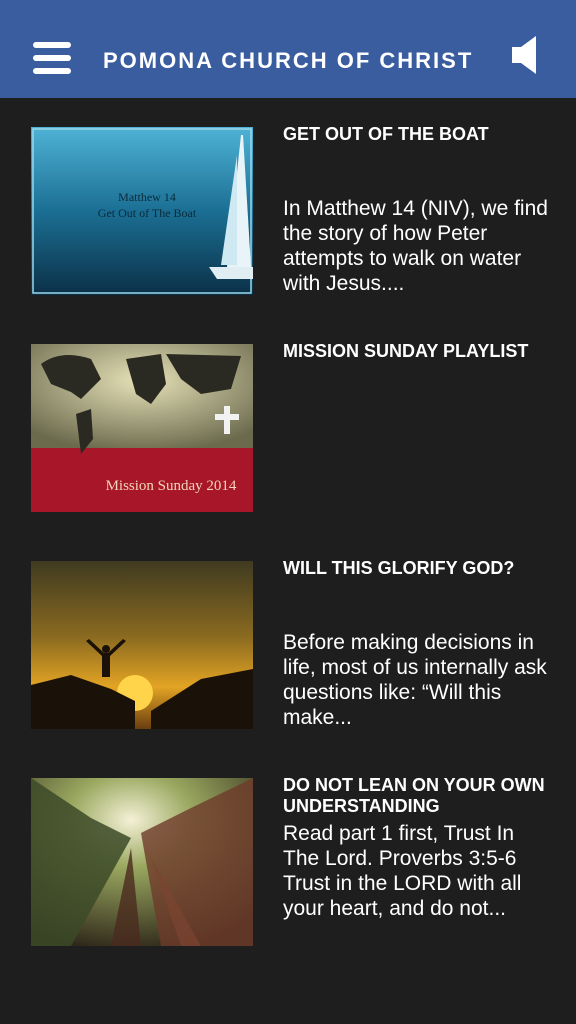 The height and width of the screenshot is (1024, 576). What do you see at coordinates (414, 795) in the screenshot?
I see `item-title: DO NOT LEAN ON YOUR OWN UNDERSTANDING` at bounding box center [414, 795].